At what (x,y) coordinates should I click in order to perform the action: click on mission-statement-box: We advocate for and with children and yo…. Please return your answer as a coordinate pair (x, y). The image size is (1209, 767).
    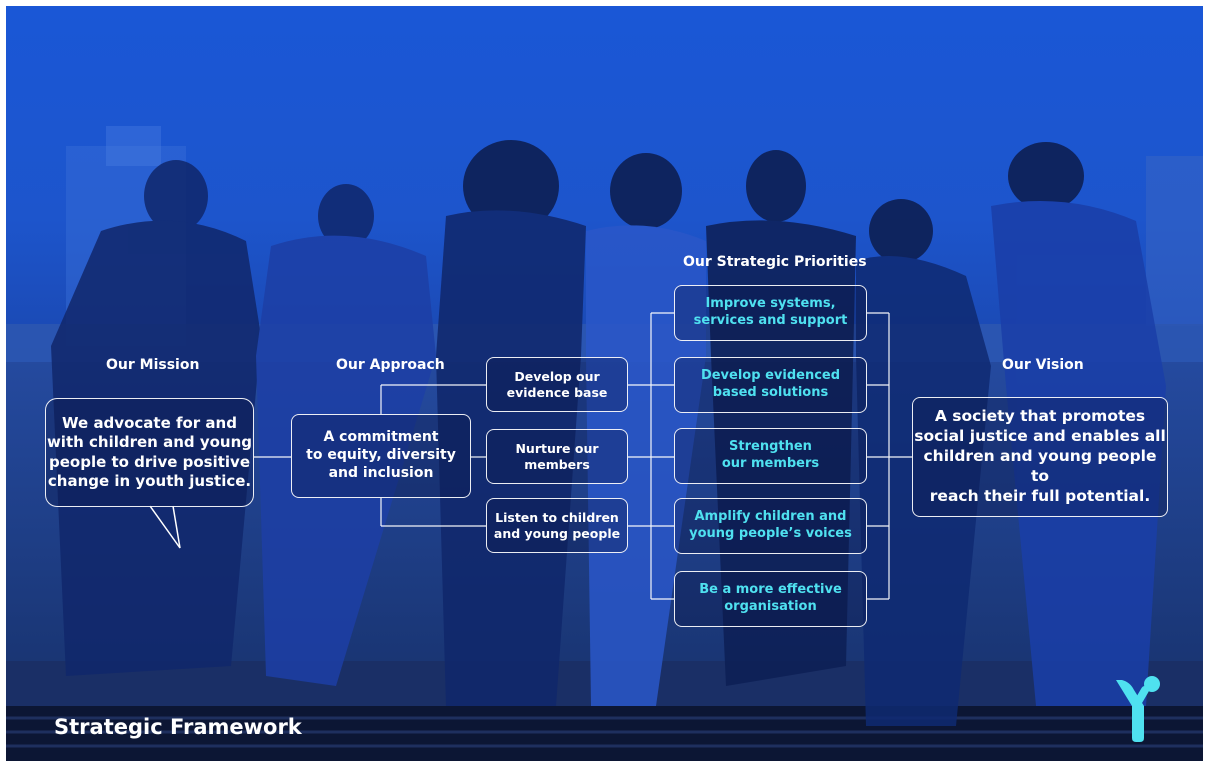
    Looking at the image, I should click on (149, 452).